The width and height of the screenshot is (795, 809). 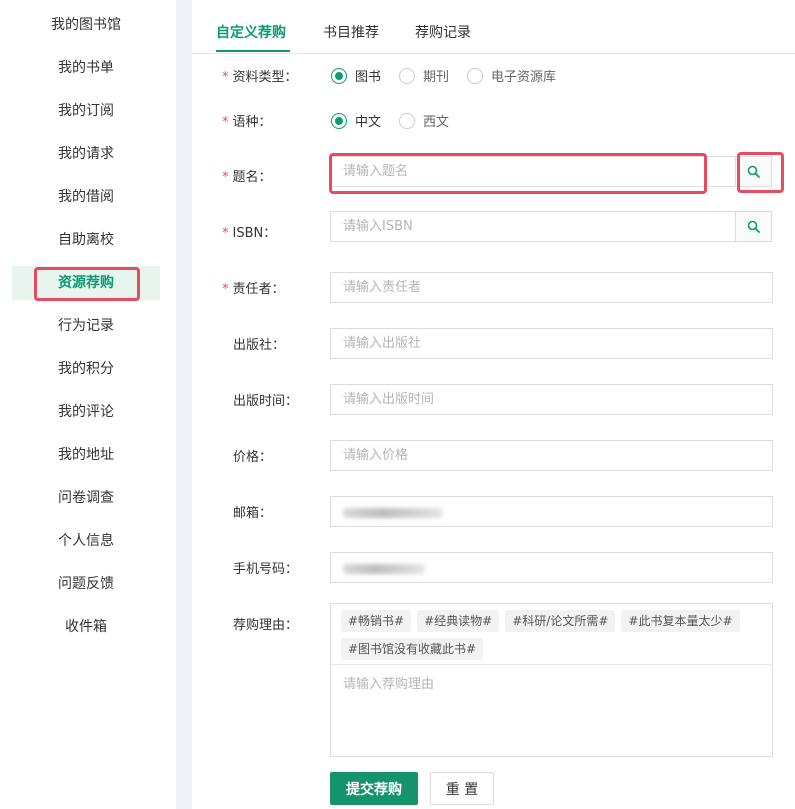 I want to click on tab-active-indicator, so click(x=253, y=51).